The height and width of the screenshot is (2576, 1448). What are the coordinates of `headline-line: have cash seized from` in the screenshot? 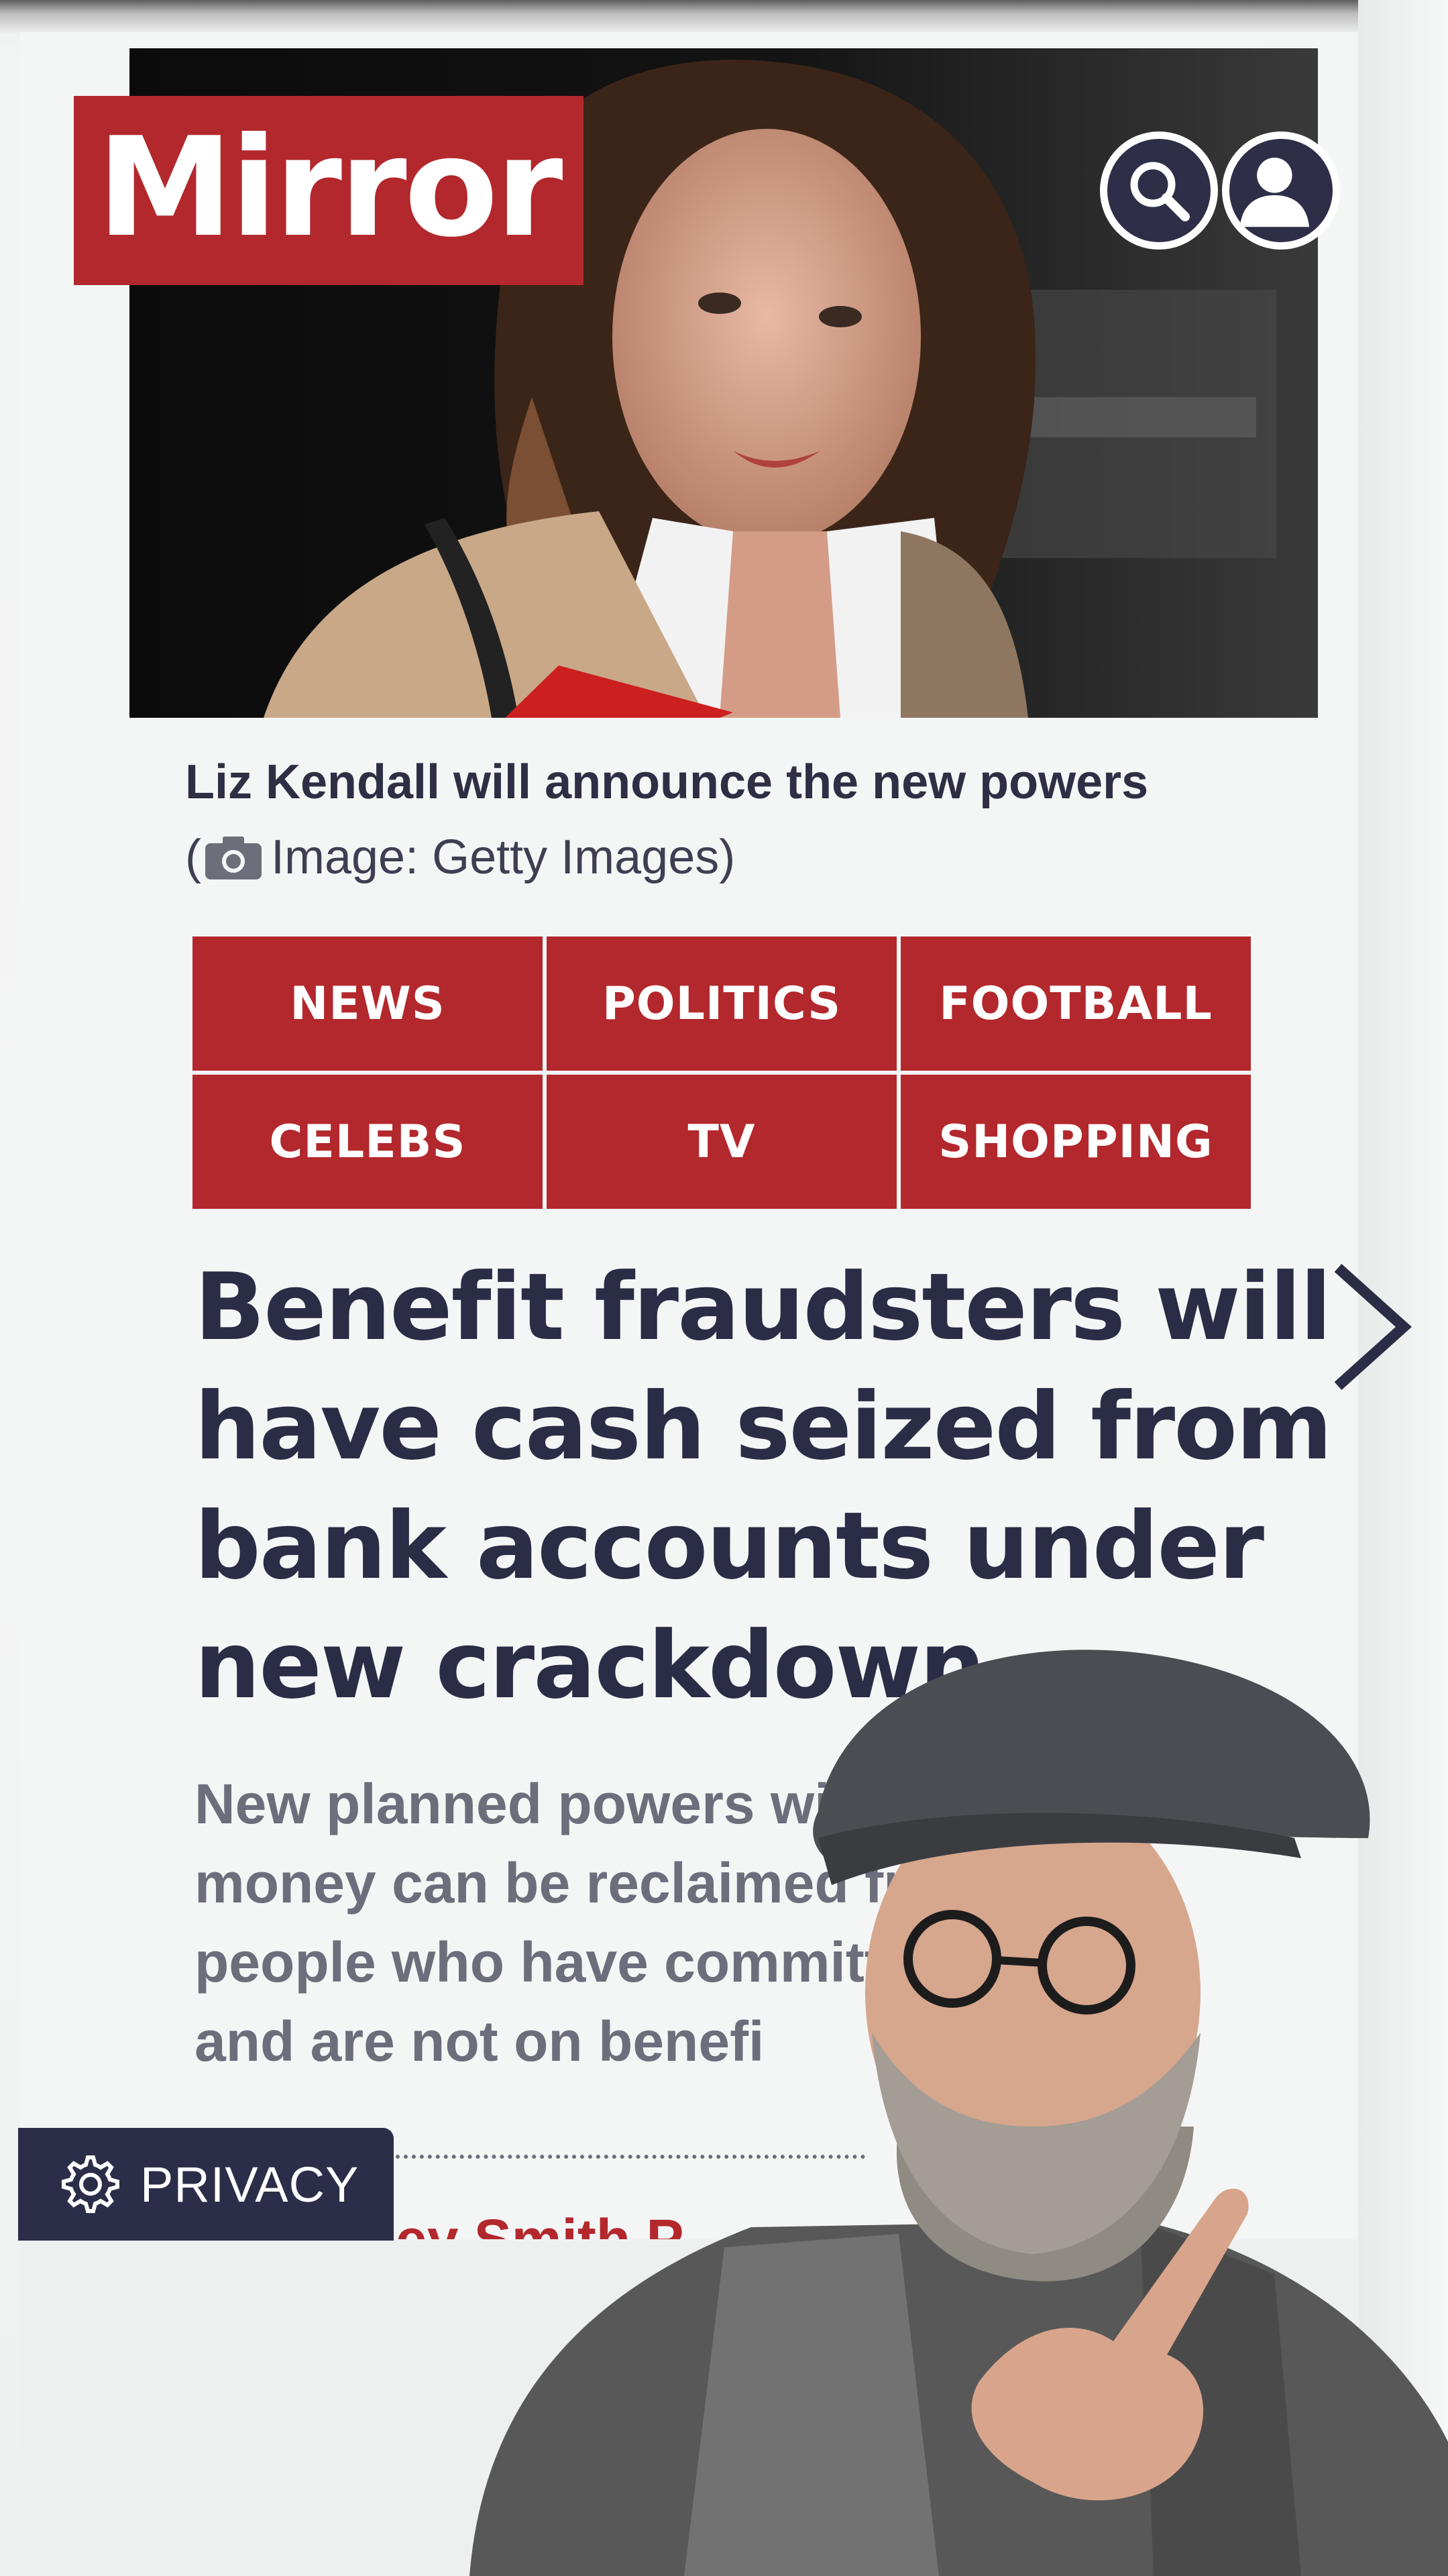 It's located at (763, 1427).